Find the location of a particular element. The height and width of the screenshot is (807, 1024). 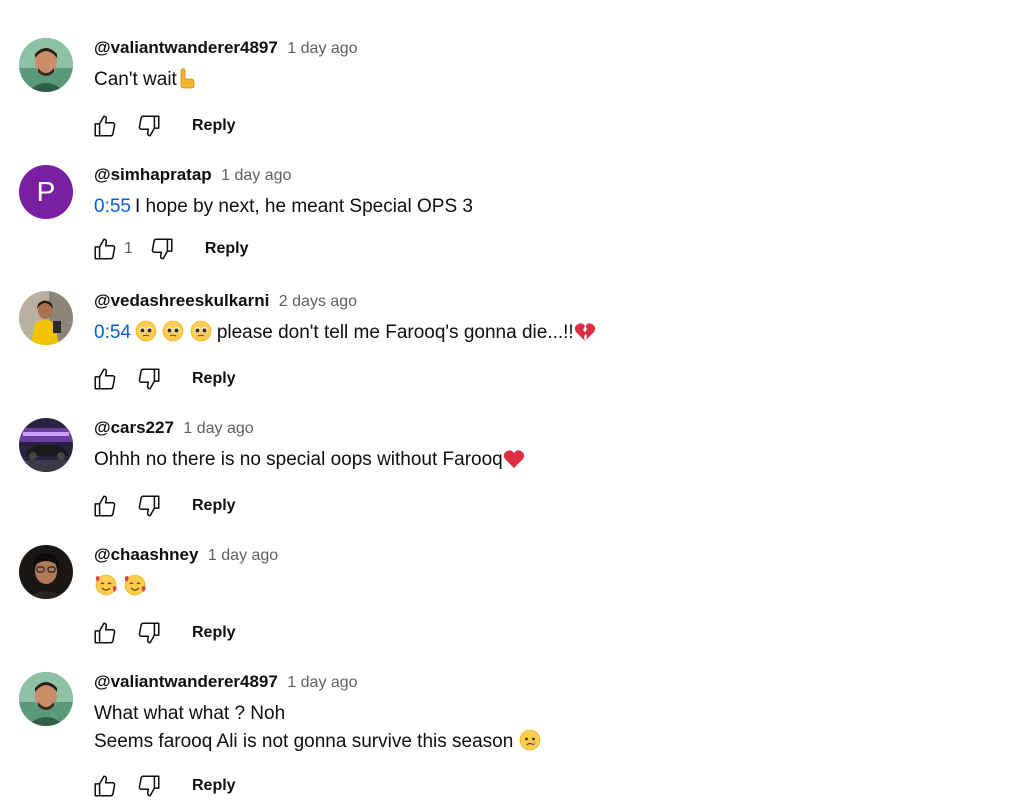

comment-text is located at coordinates (549, 589).